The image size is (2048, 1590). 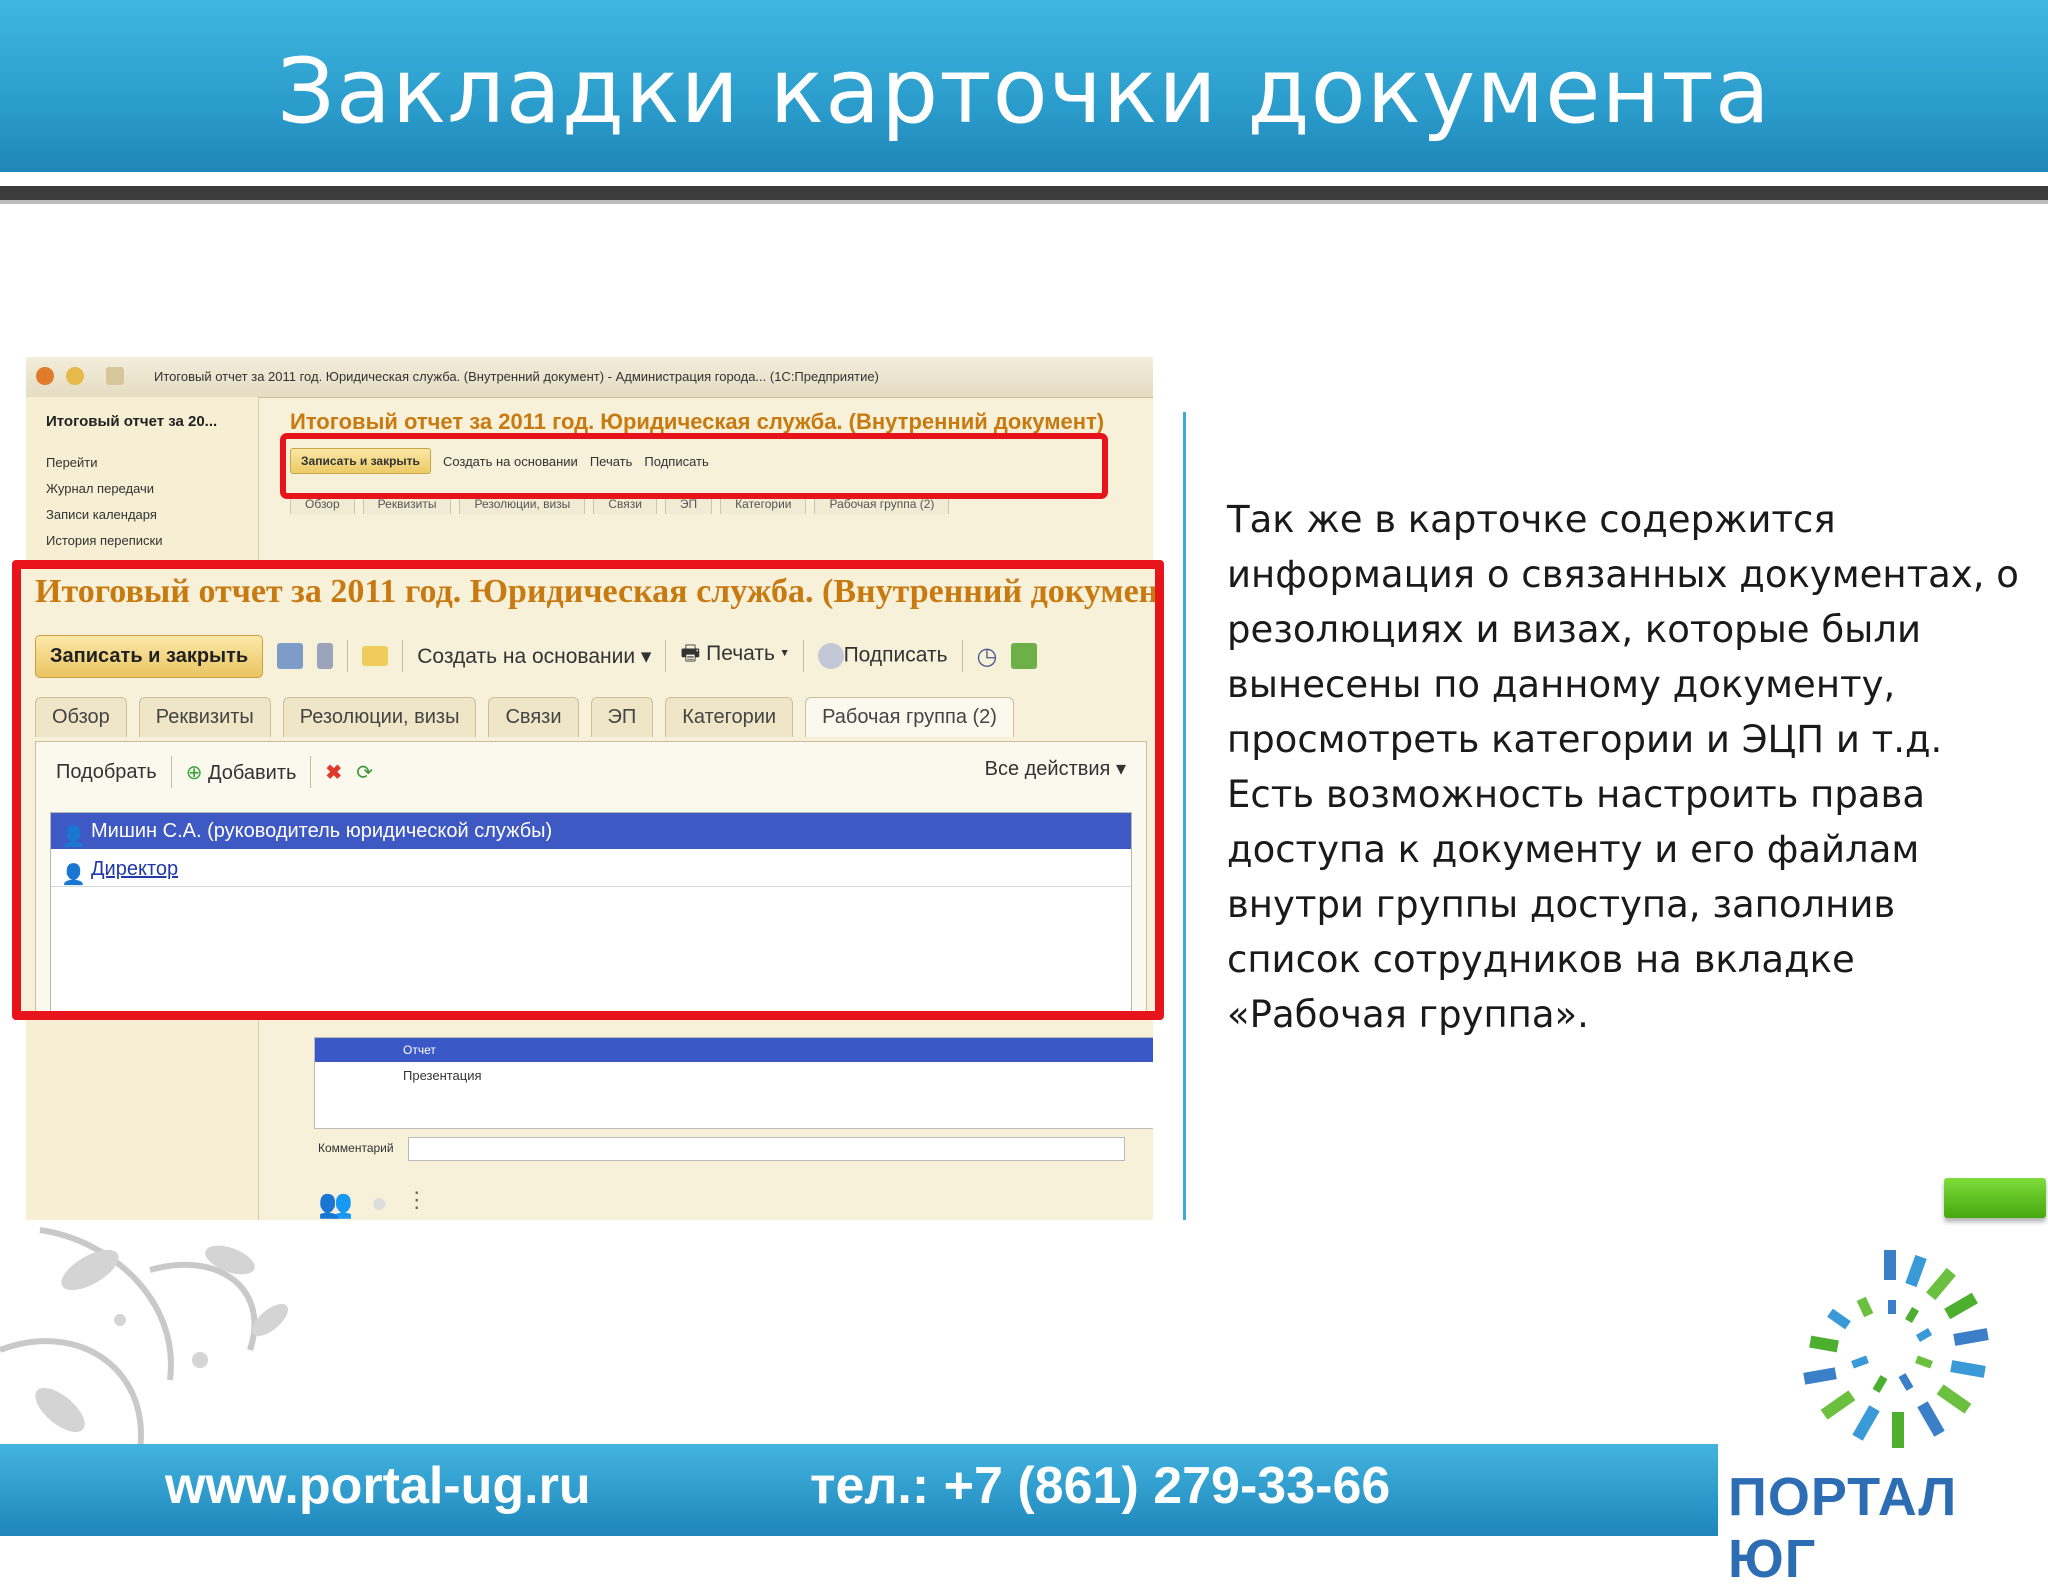 I want to click on tab-workgroup: Рабочая группа (2), so click(x=909, y=717).